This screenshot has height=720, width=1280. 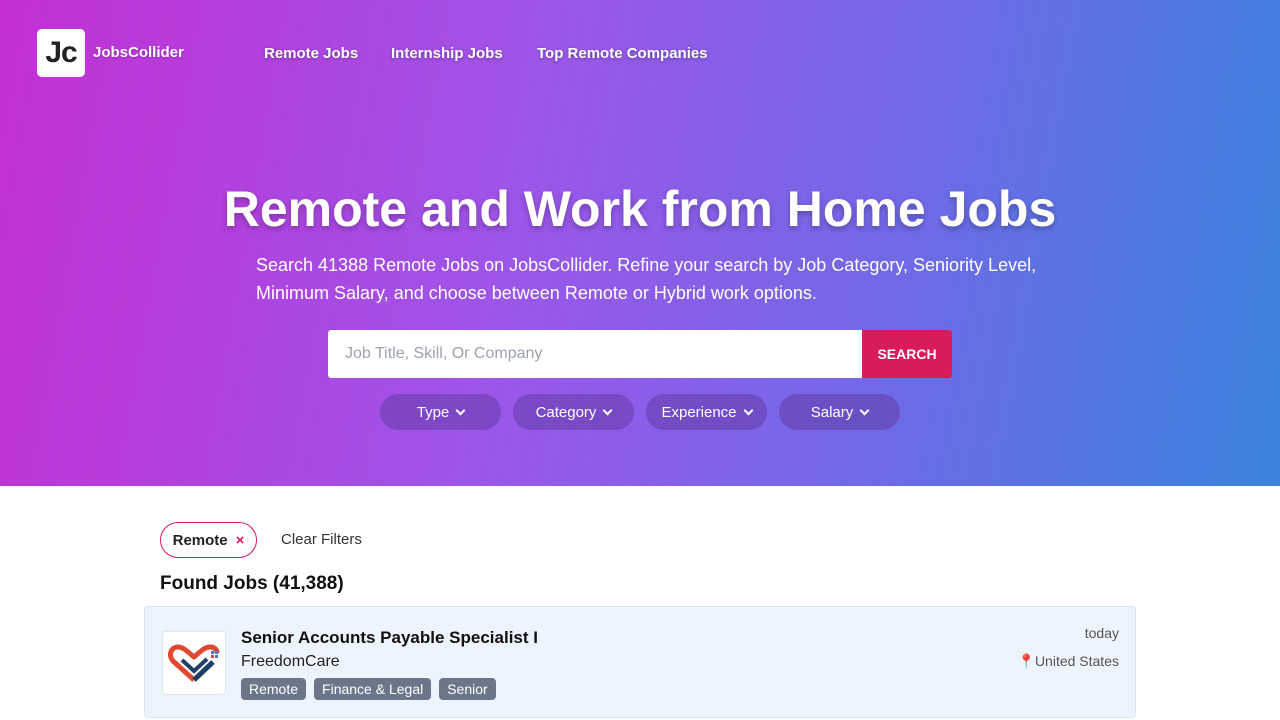 I want to click on filter-category-label: Category, so click(x=566, y=412).